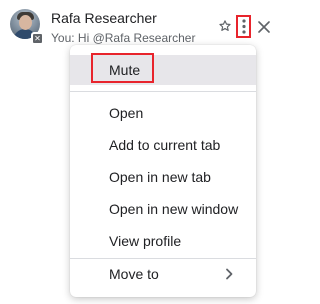 Image resolution: width=320 pixels, height=304 pixels. I want to click on avatar: ✕, so click(27, 27).